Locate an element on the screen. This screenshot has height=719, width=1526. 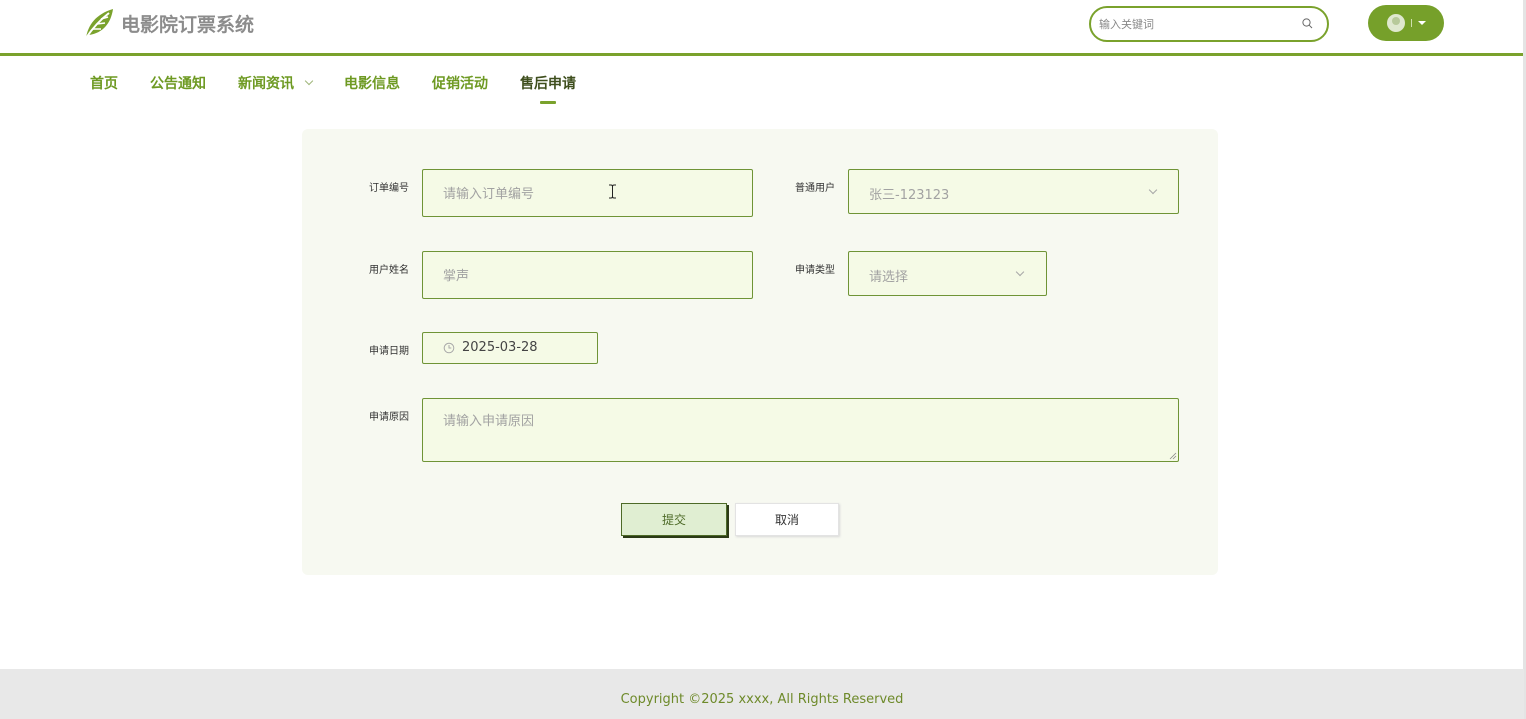
apply-date-picker: 2025-03-28 is located at coordinates (510, 348).